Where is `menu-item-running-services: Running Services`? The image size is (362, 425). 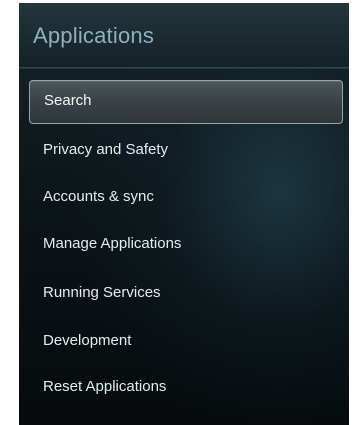
menu-item-running-services: Running Services is located at coordinates (186, 294).